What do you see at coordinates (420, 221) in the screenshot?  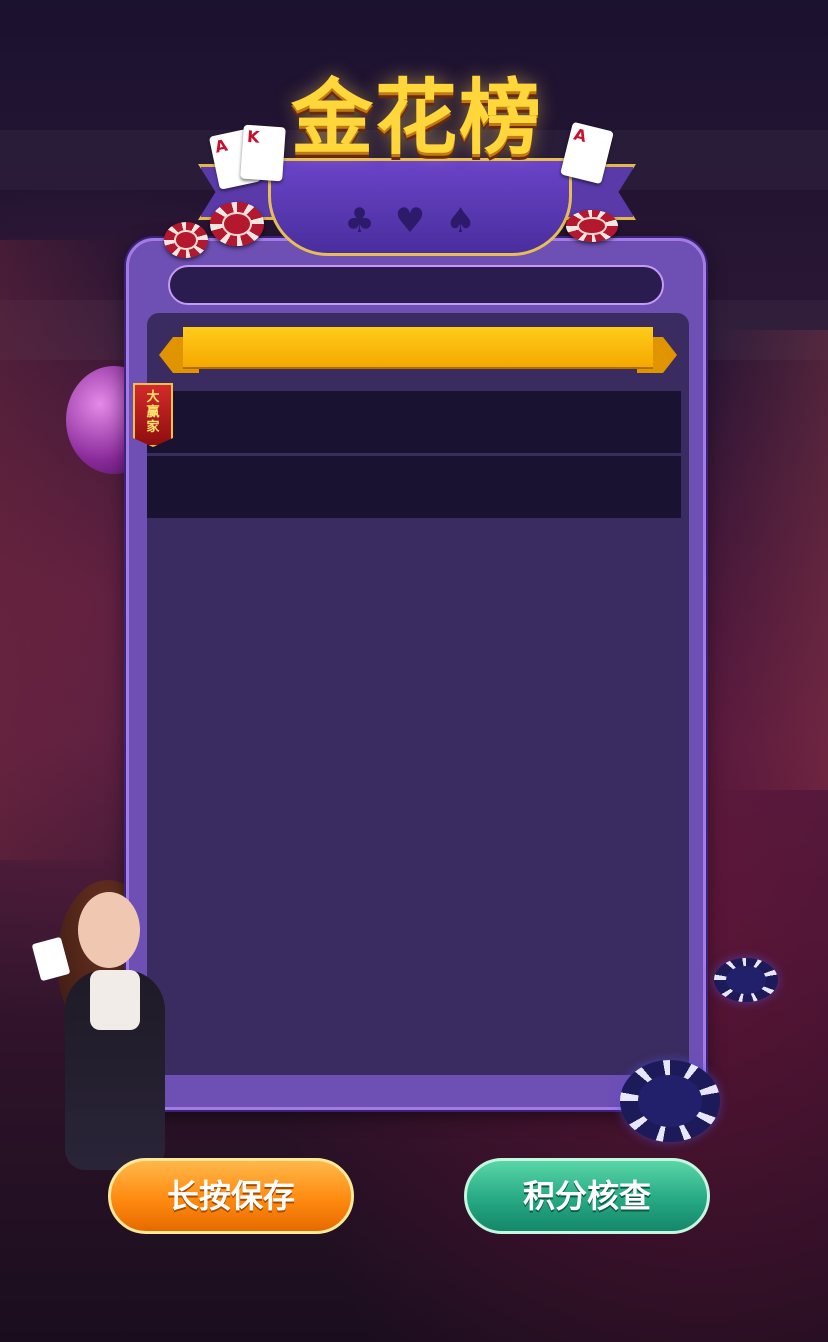 I see `suits-icon: ♣♥♠` at bounding box center [420, 221].